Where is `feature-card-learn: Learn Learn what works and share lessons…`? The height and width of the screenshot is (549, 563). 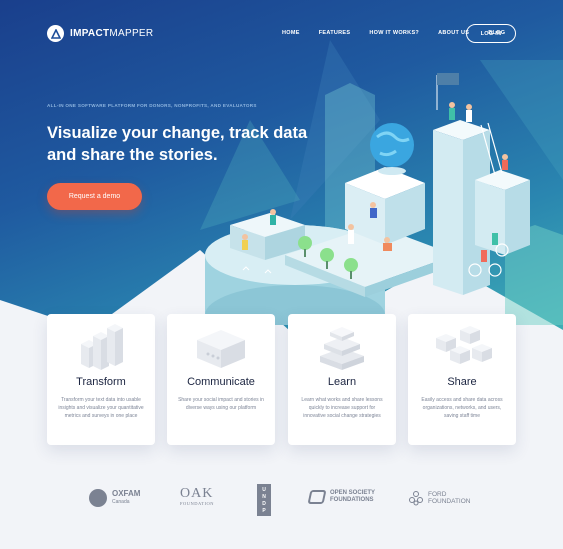 feature-card-learn: Learn Learn what works and share lessons… is located at coordinates (342, 379).